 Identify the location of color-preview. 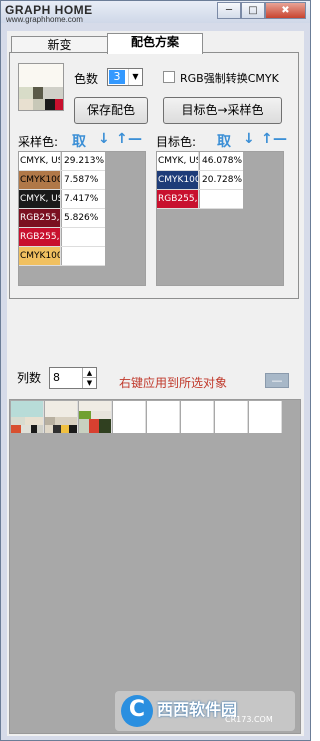
(41, 87).